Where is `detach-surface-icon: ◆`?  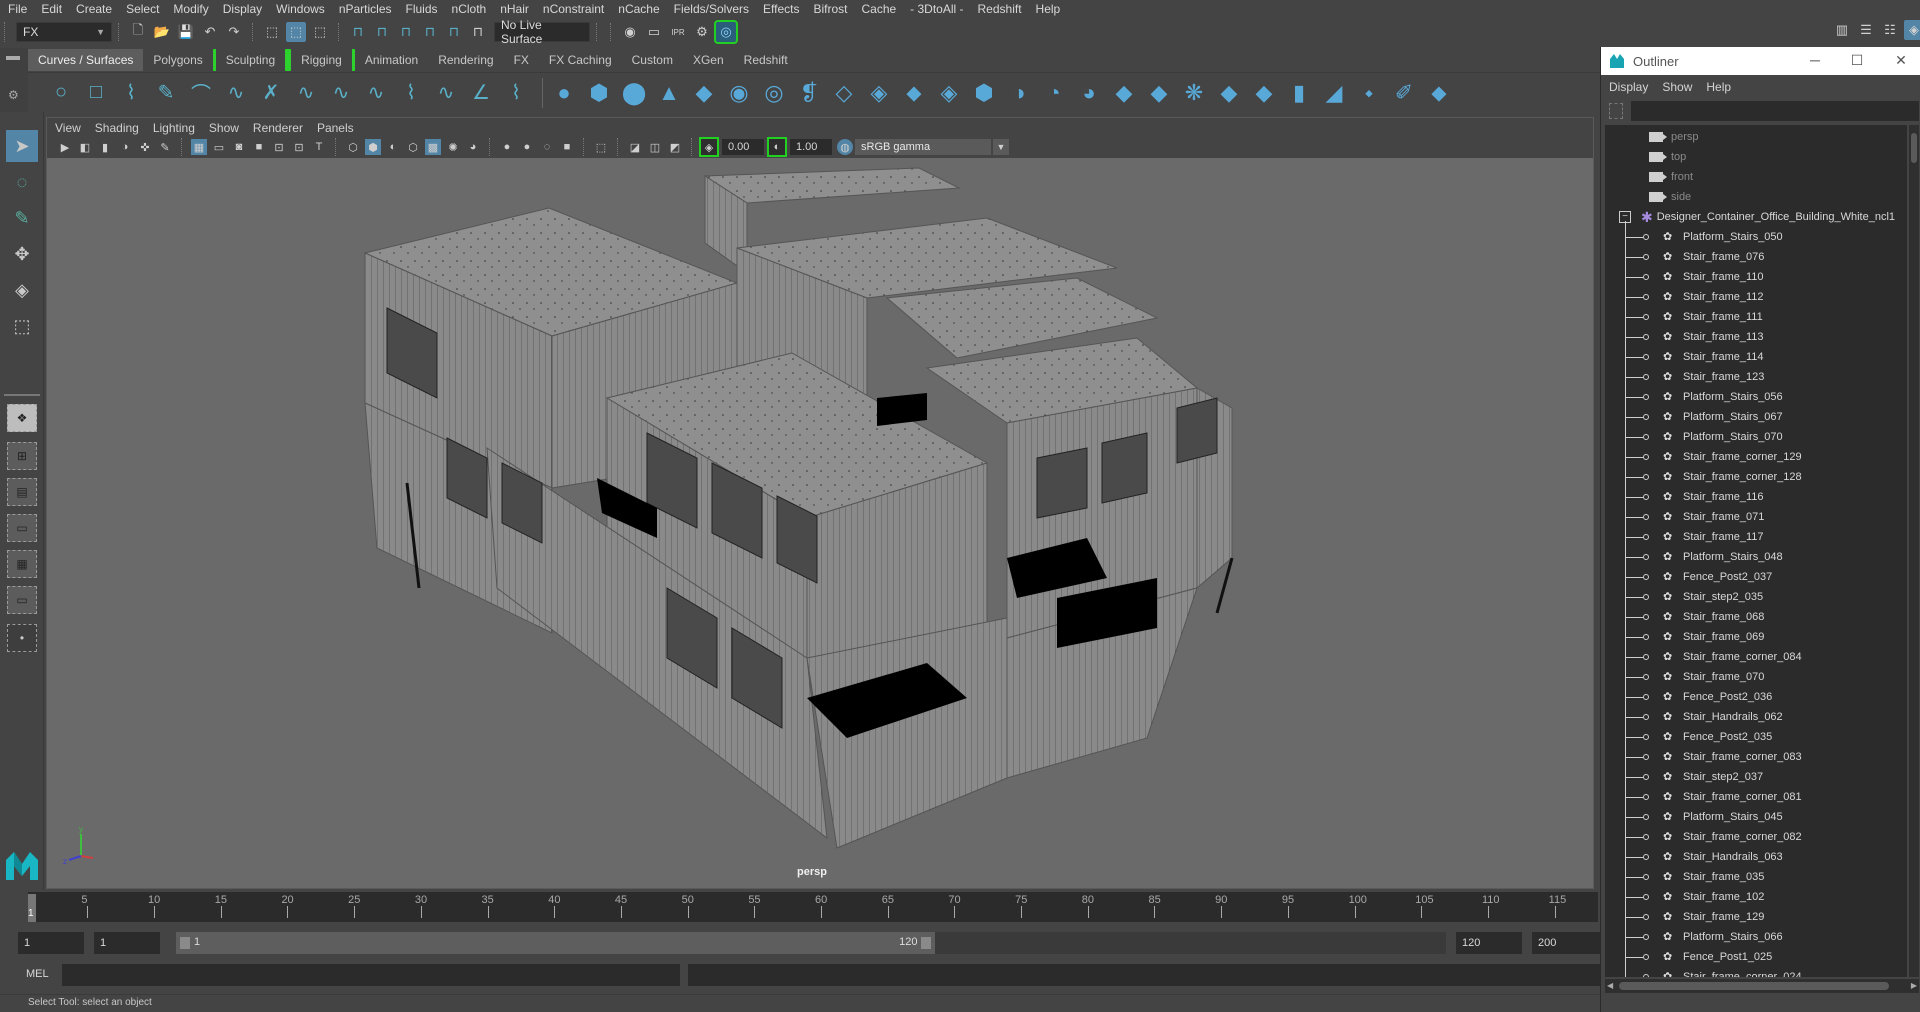
detach-surface-icon: ◆ is located at coordinates (1229, 93).